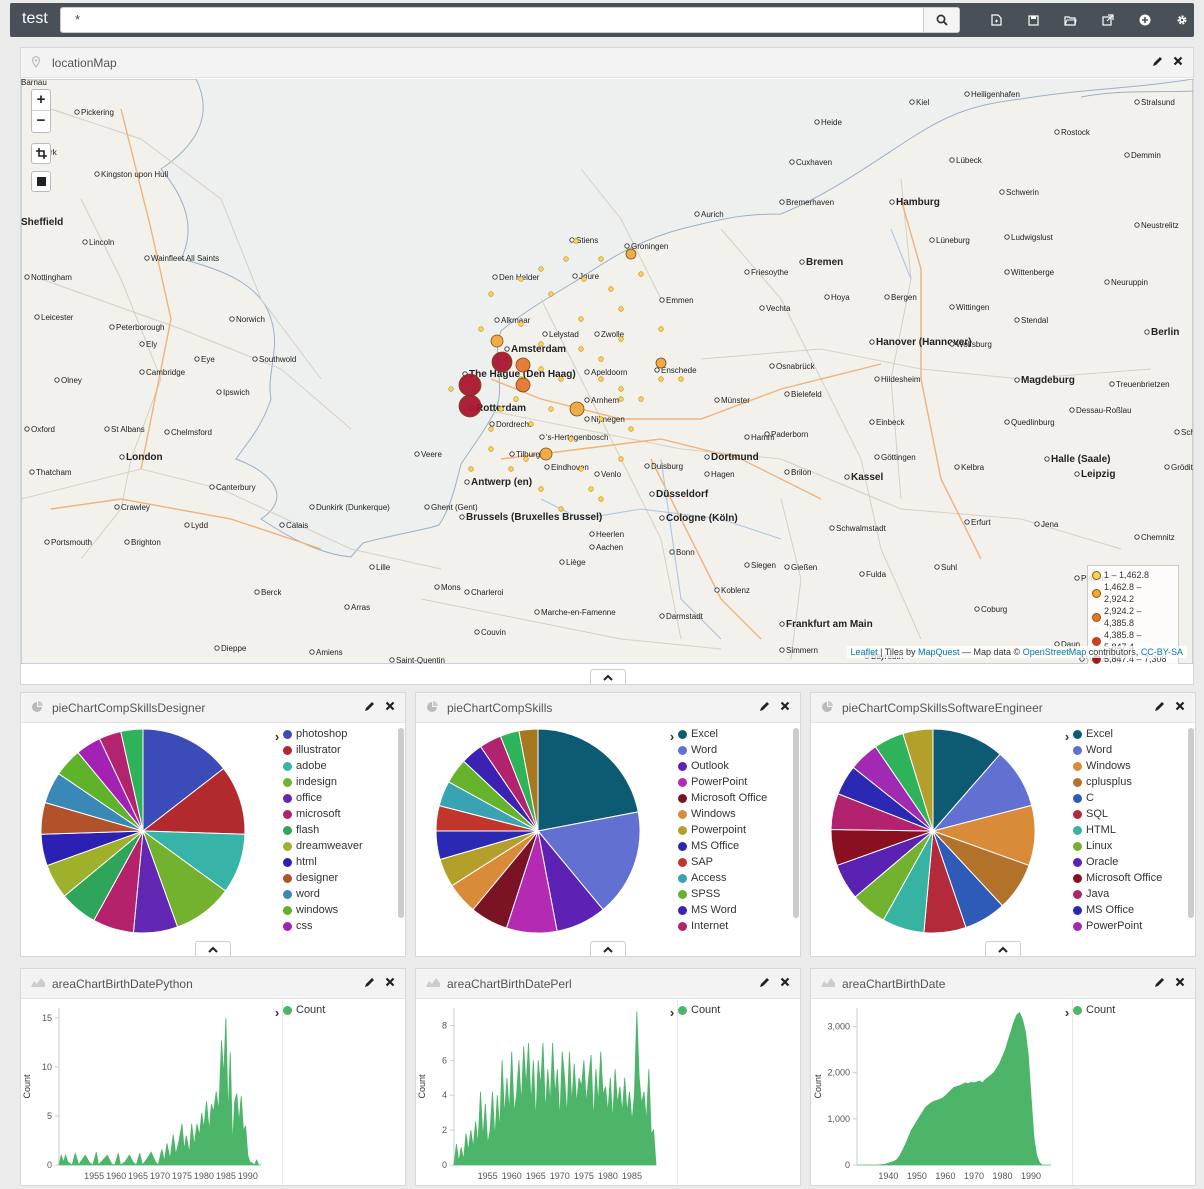 The width and height of the screenshot is (1204, 1189). I want to click on legend-item: dreamweaver, so click(339, 846).